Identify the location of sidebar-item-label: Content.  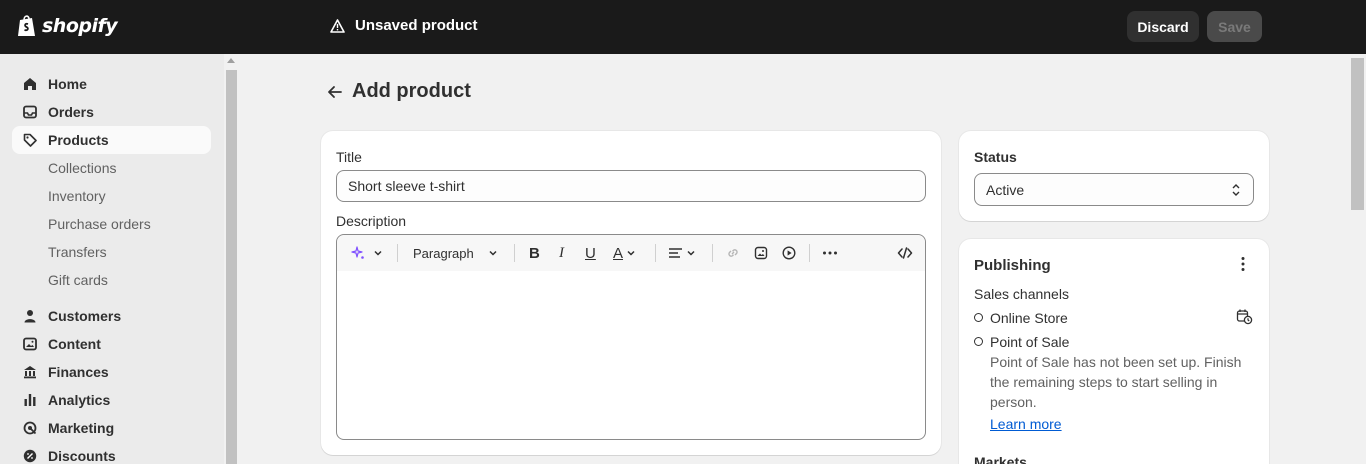
(74, 344).